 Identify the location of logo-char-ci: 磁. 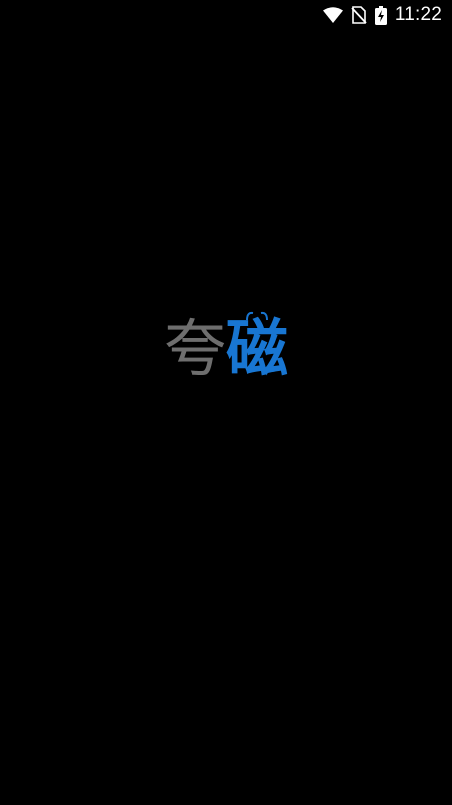
(257, 348).